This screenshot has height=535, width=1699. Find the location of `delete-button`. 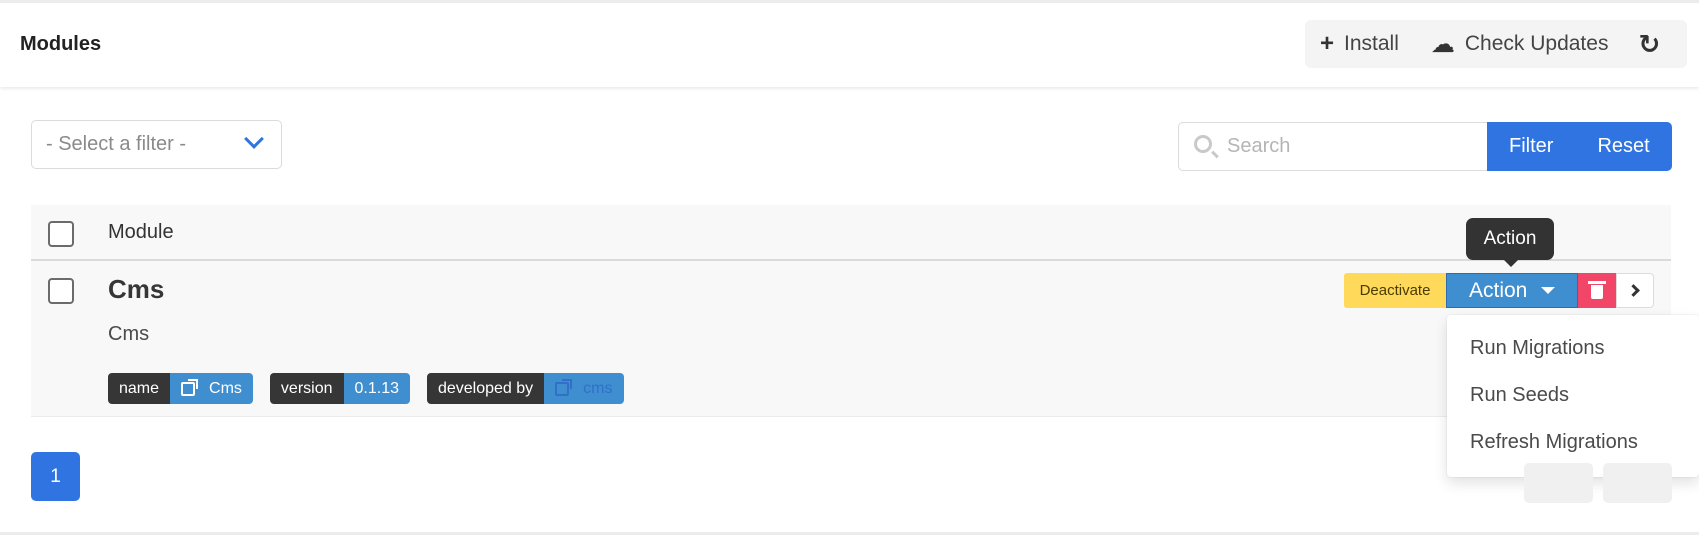

delete-button is located at coordinates (1597, 290).